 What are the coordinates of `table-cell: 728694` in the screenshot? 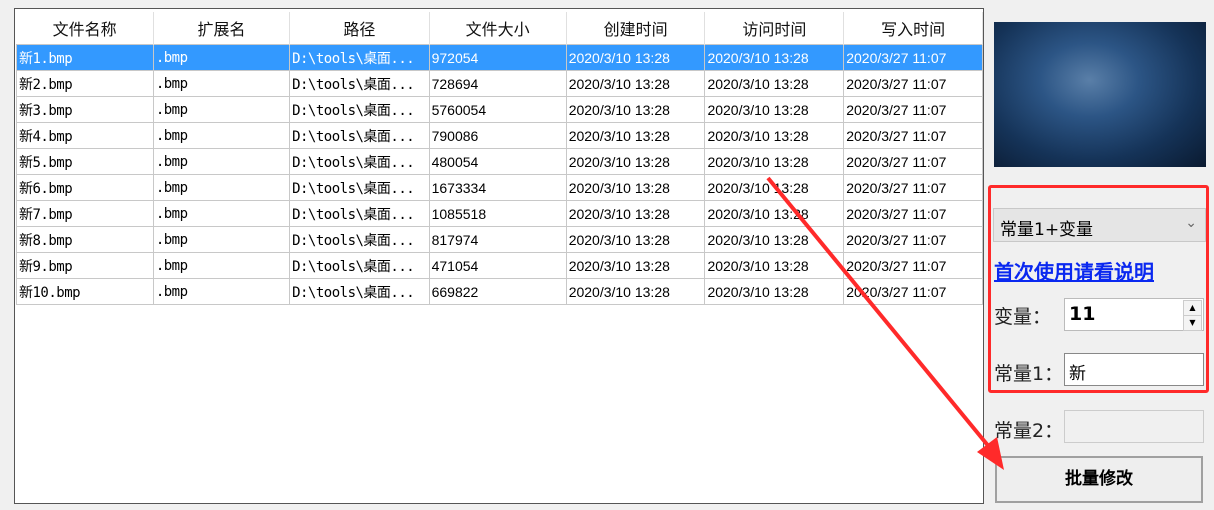 It's located at (497, 83).